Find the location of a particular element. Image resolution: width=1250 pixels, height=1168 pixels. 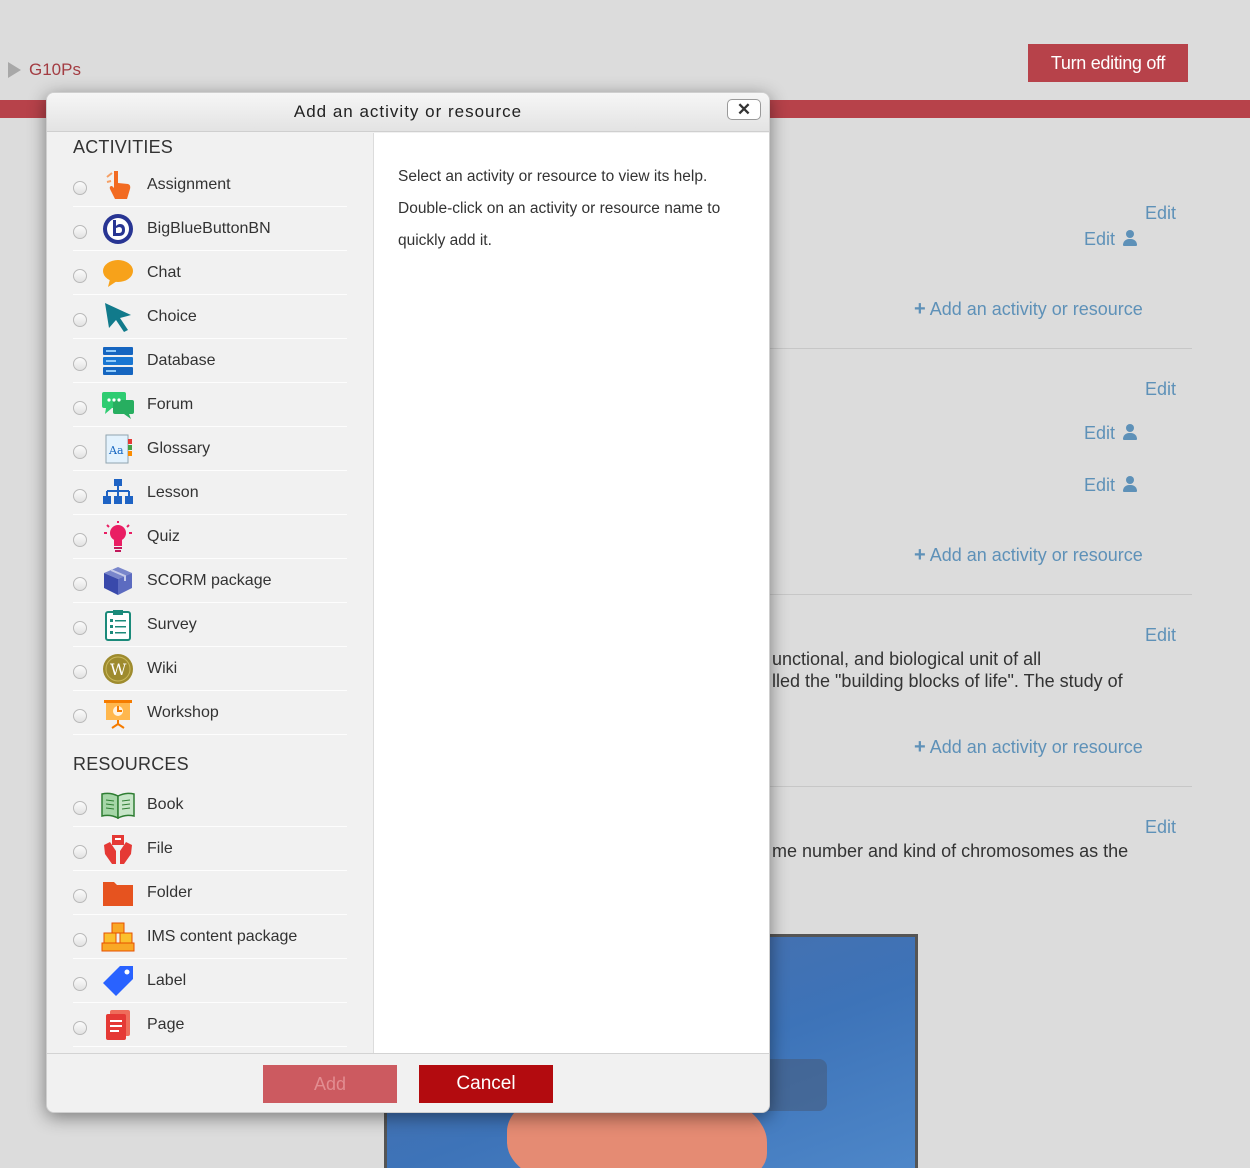

option-label: Book is located at coordinates (165, 804).